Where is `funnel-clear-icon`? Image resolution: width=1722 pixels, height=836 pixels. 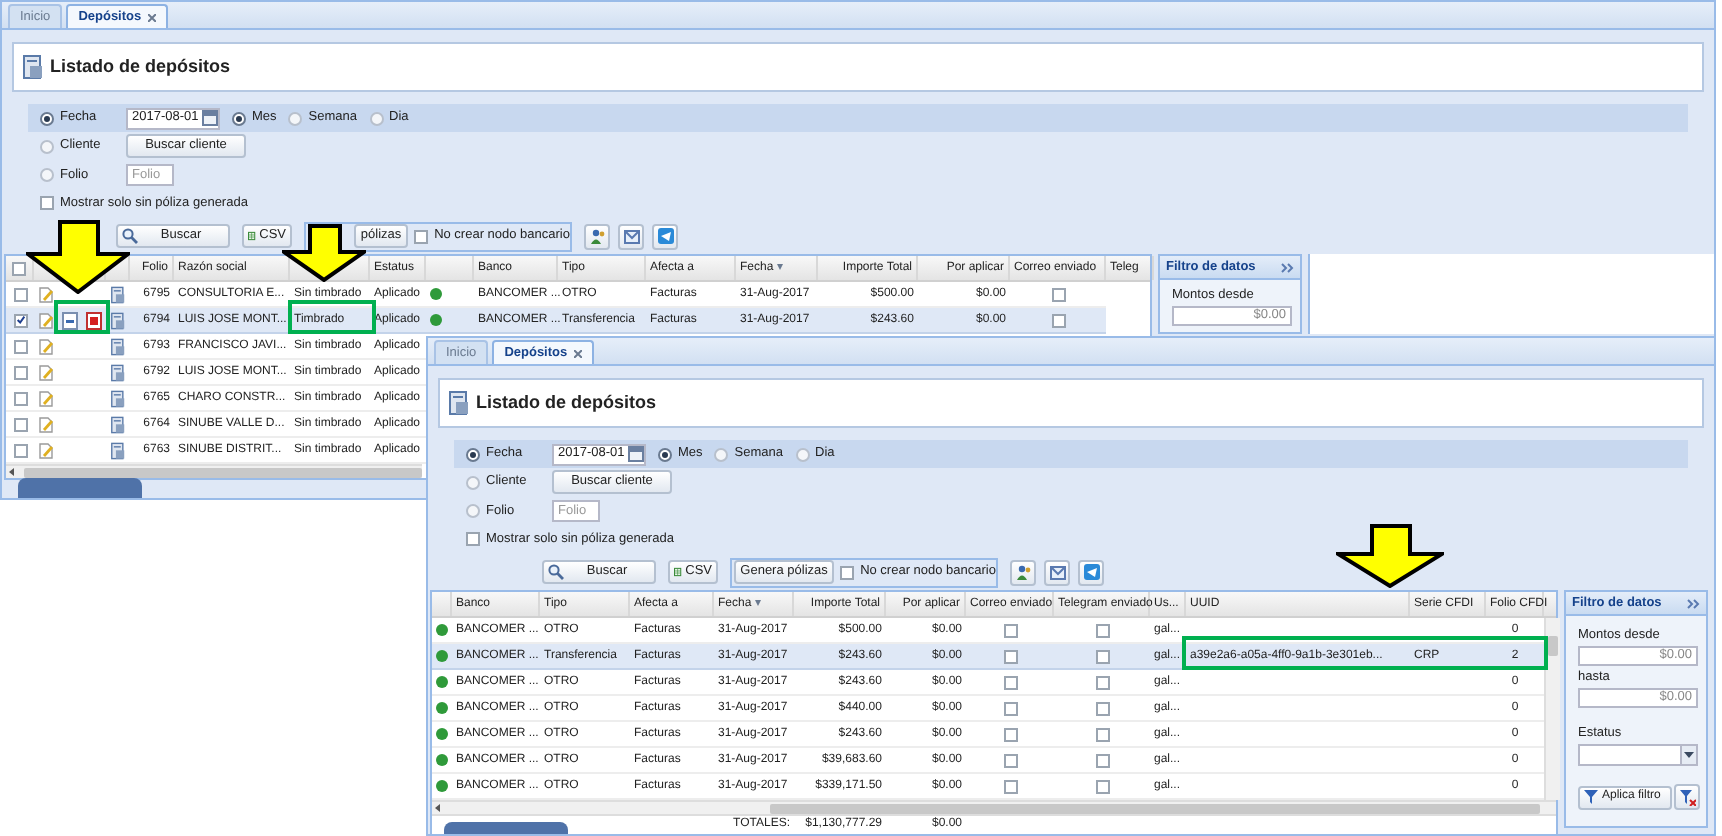
funnel-clear-icon is located at coordinates (1687, 797).